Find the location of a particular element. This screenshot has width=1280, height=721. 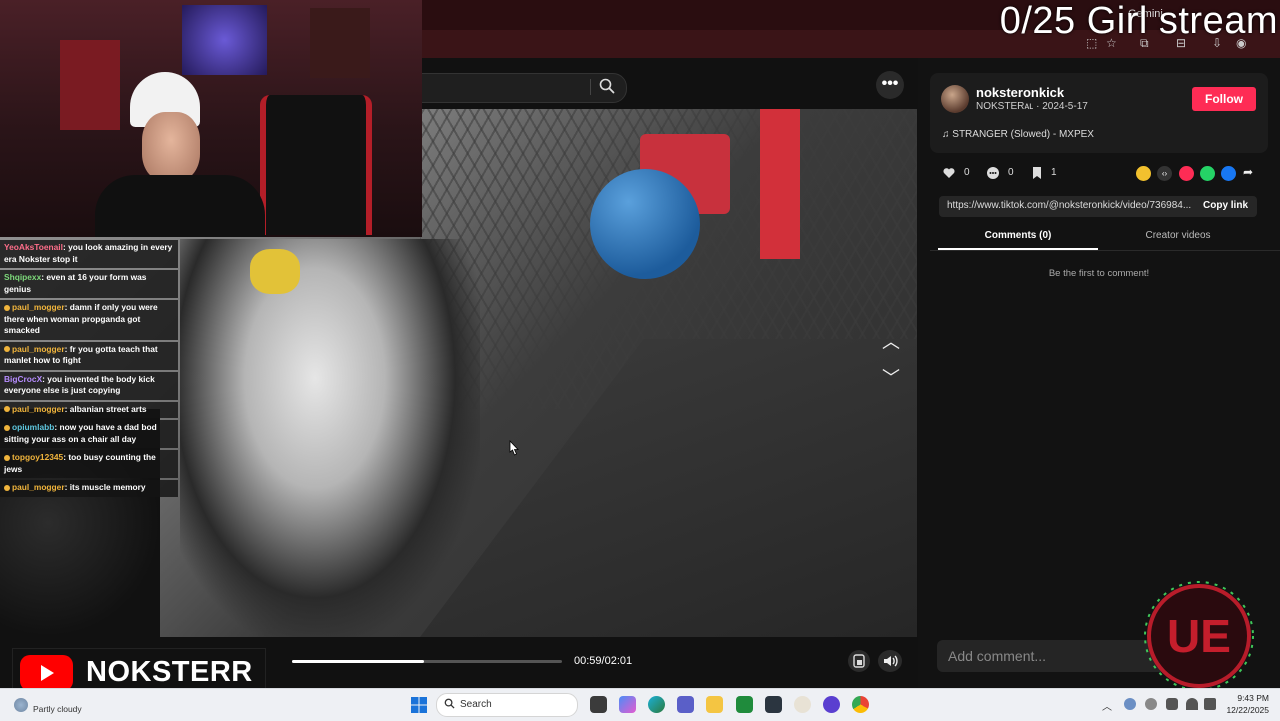

pip-icon is located at coordinates (859, 661).